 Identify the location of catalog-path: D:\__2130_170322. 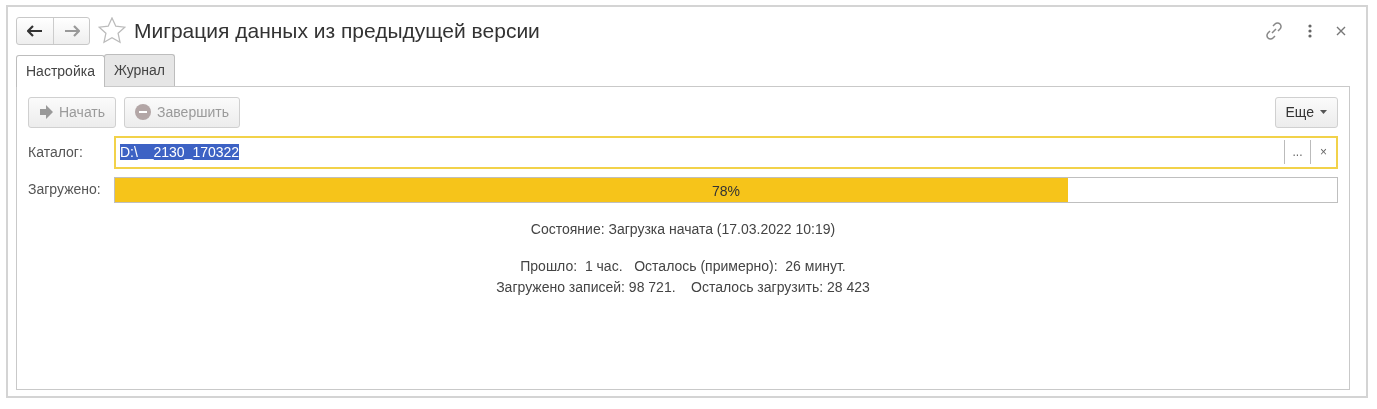
(180, 151).